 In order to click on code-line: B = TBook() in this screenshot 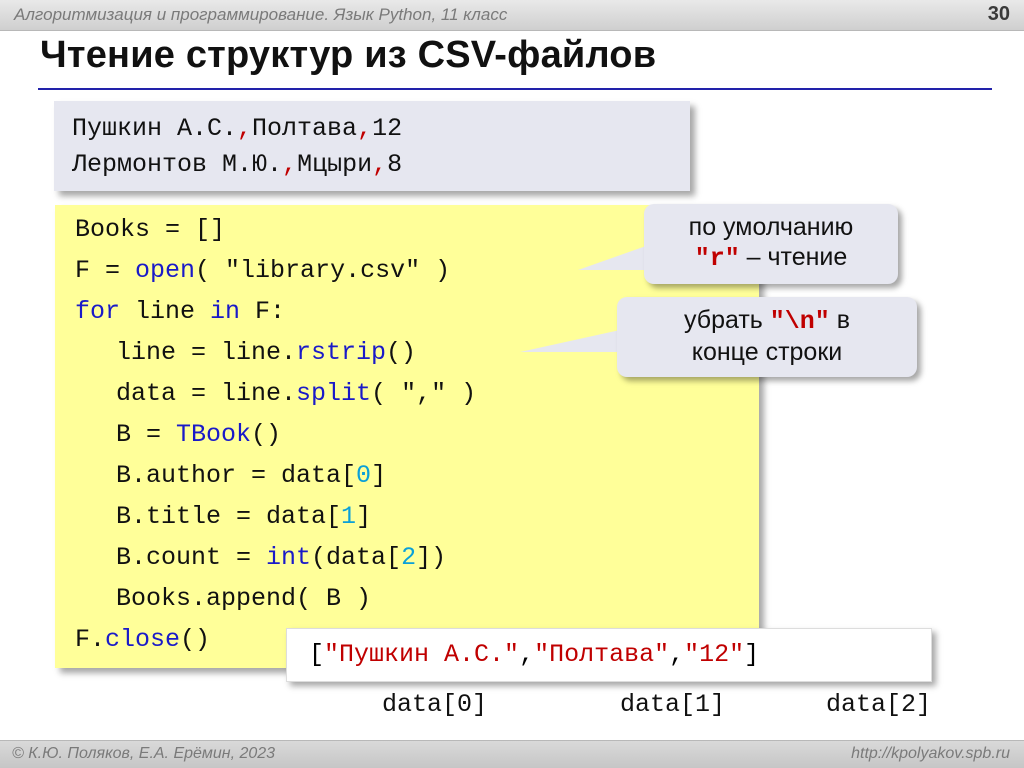, I will do `click(199, 434)`.